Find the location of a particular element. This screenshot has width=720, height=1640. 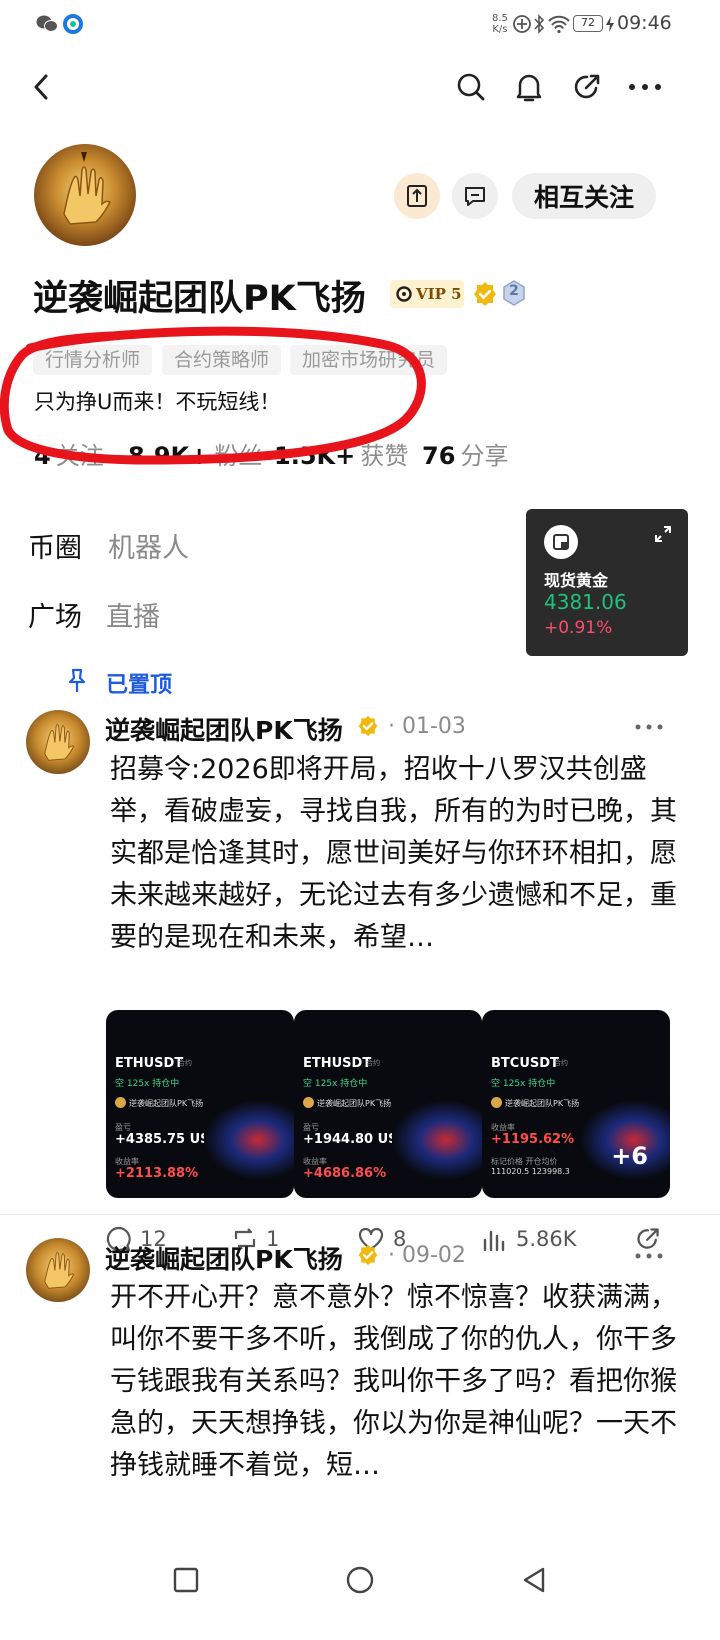

square-icon is located at coordinates (186, 1580).